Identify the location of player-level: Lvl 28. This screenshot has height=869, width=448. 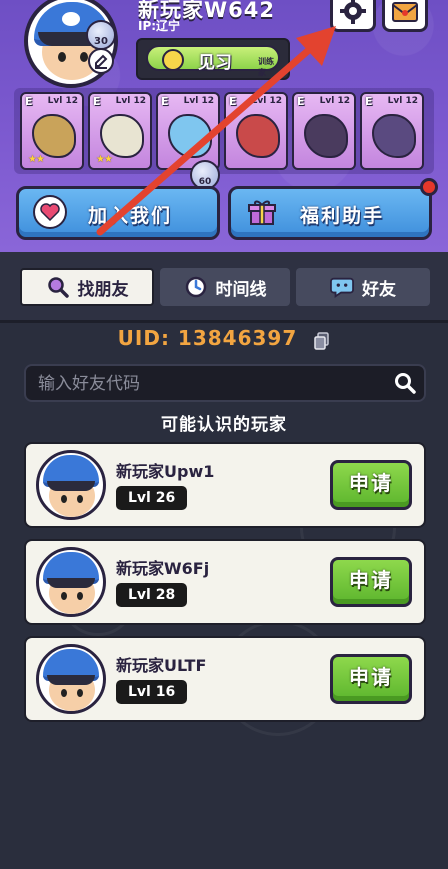
(152, 595).